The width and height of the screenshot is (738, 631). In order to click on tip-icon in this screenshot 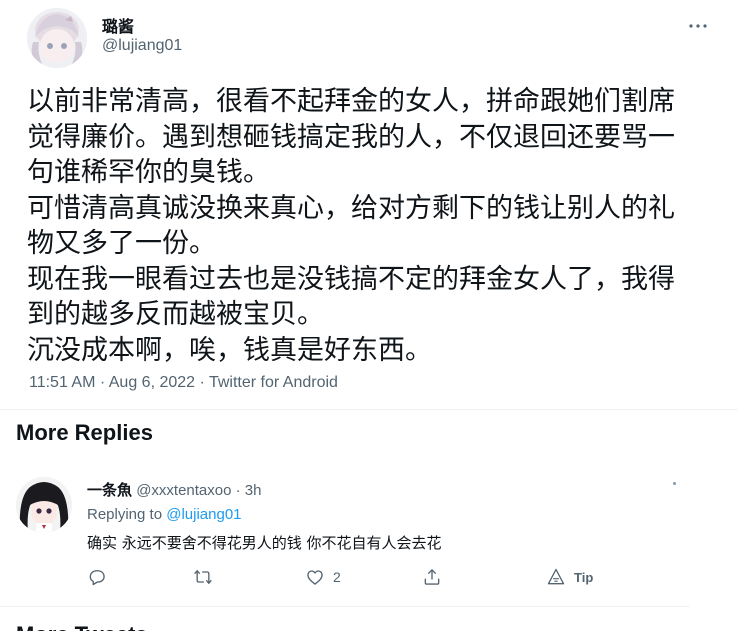, I will do `click(556, 576)`.